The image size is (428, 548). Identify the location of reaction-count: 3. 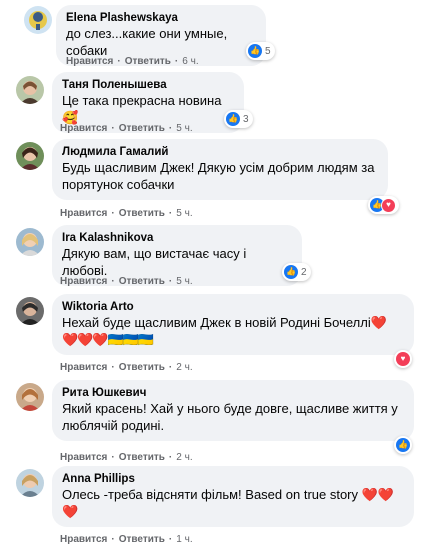
(246, 119).